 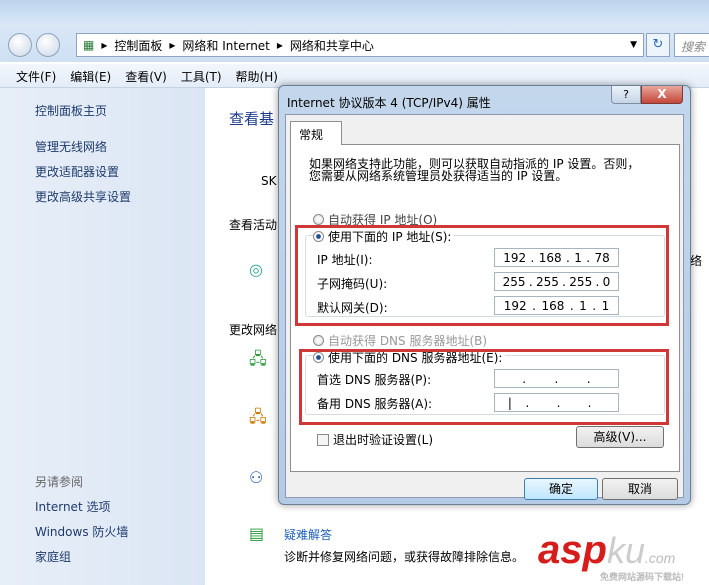 What do you see at coordinates (258, 358) in the screenshot?
I see `new-connection-icon: 🖧` at bounding box center [258, 358].